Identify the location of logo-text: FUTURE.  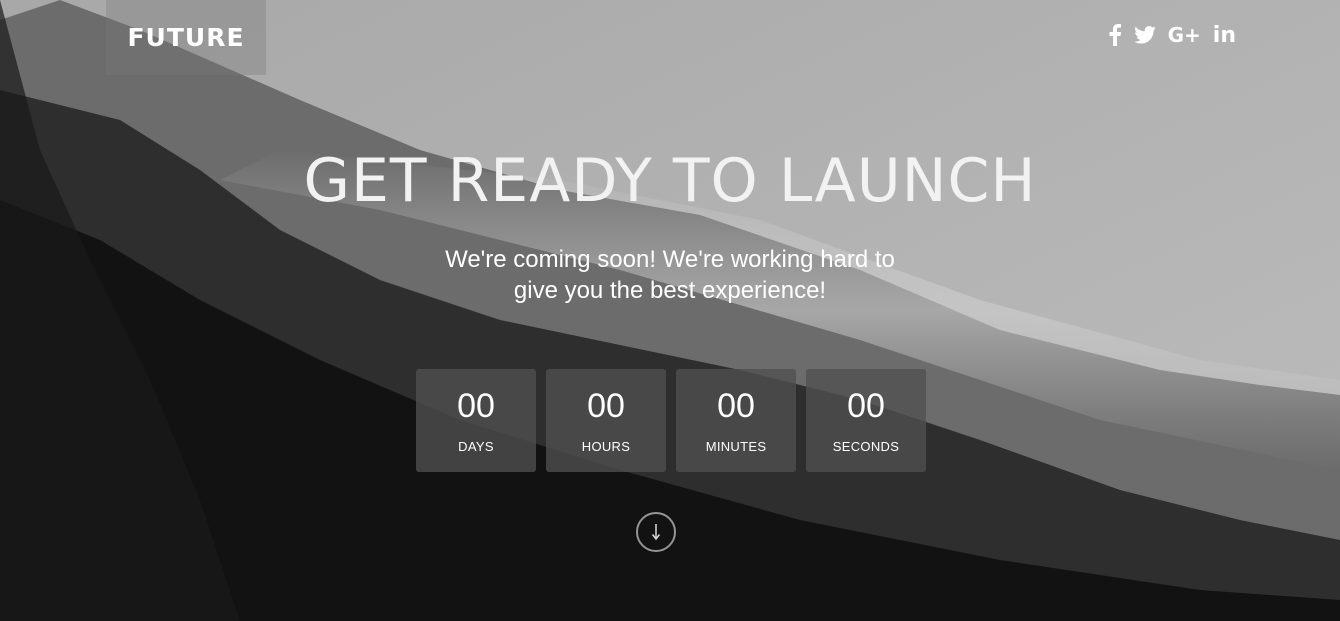
(186, 37).